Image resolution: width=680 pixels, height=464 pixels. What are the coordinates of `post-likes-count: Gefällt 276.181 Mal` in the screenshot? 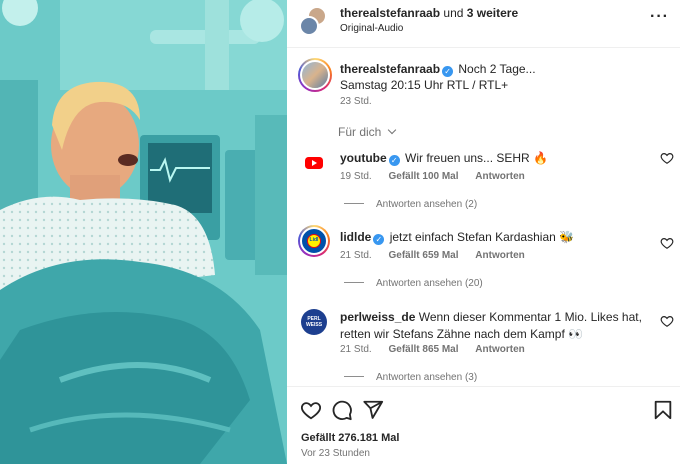 It's located at (350, 438).